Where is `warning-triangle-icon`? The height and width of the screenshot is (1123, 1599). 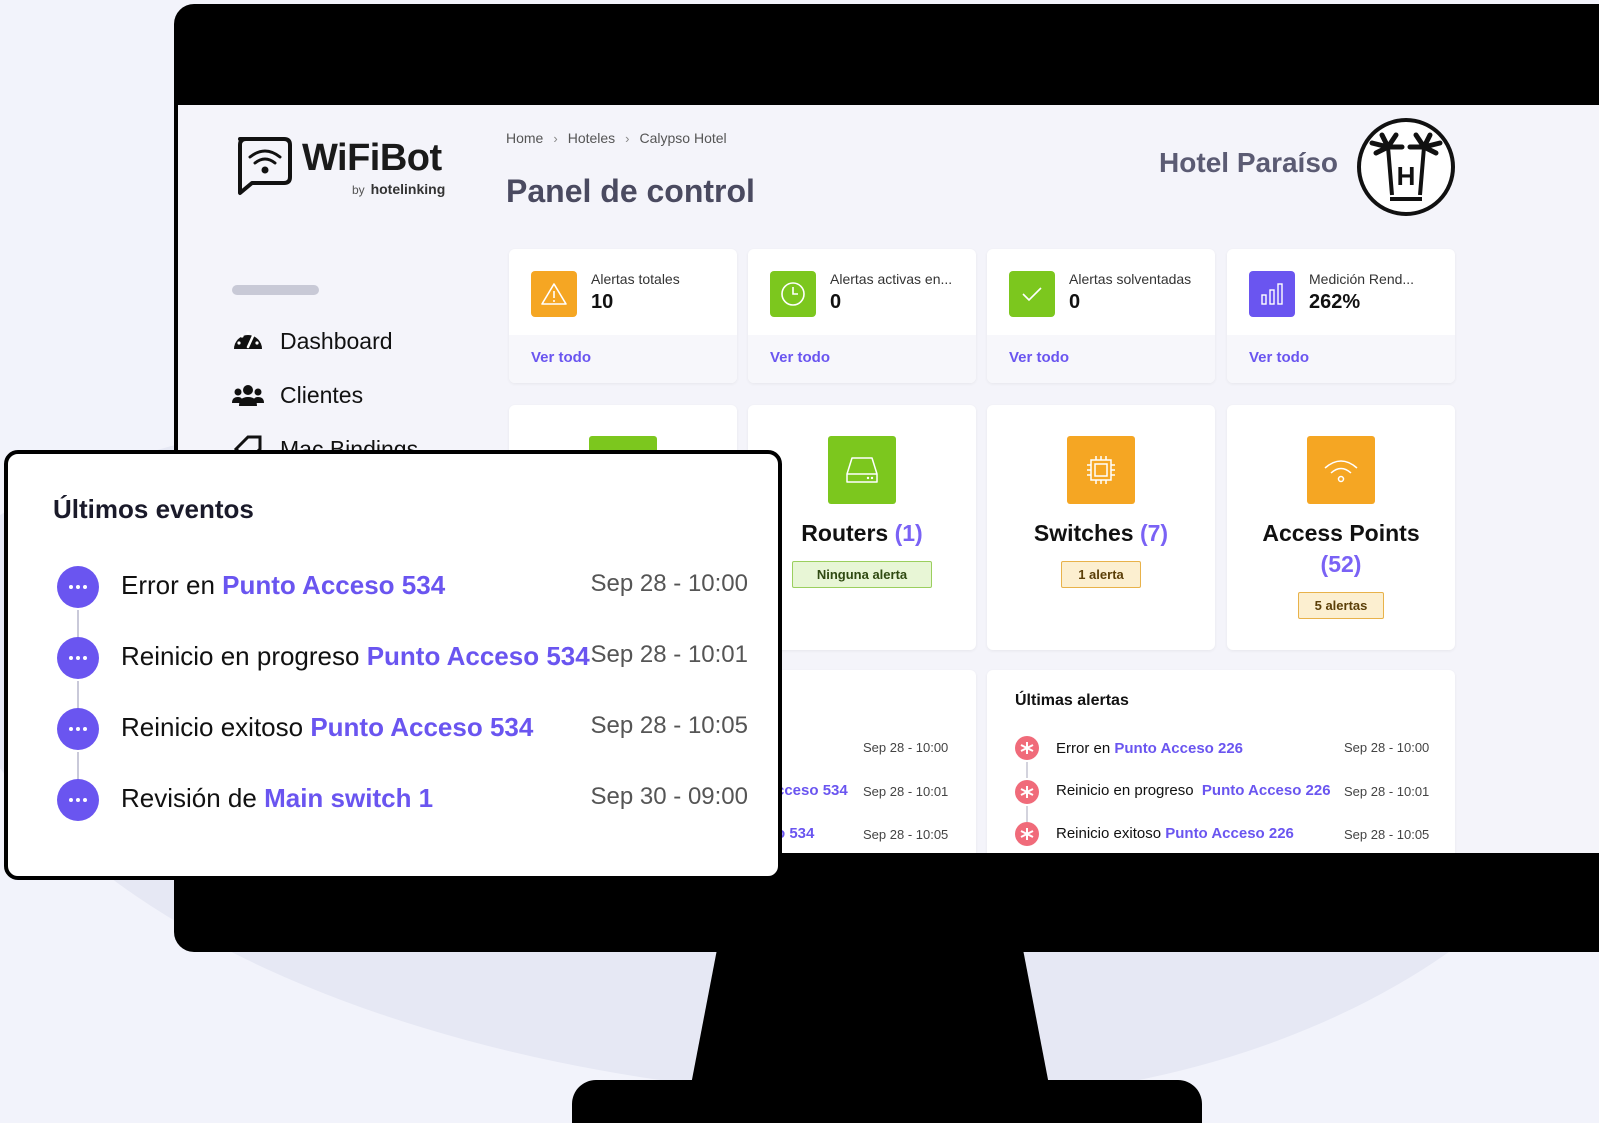
warning-triangle-icon is located at coordinates (554, 294).